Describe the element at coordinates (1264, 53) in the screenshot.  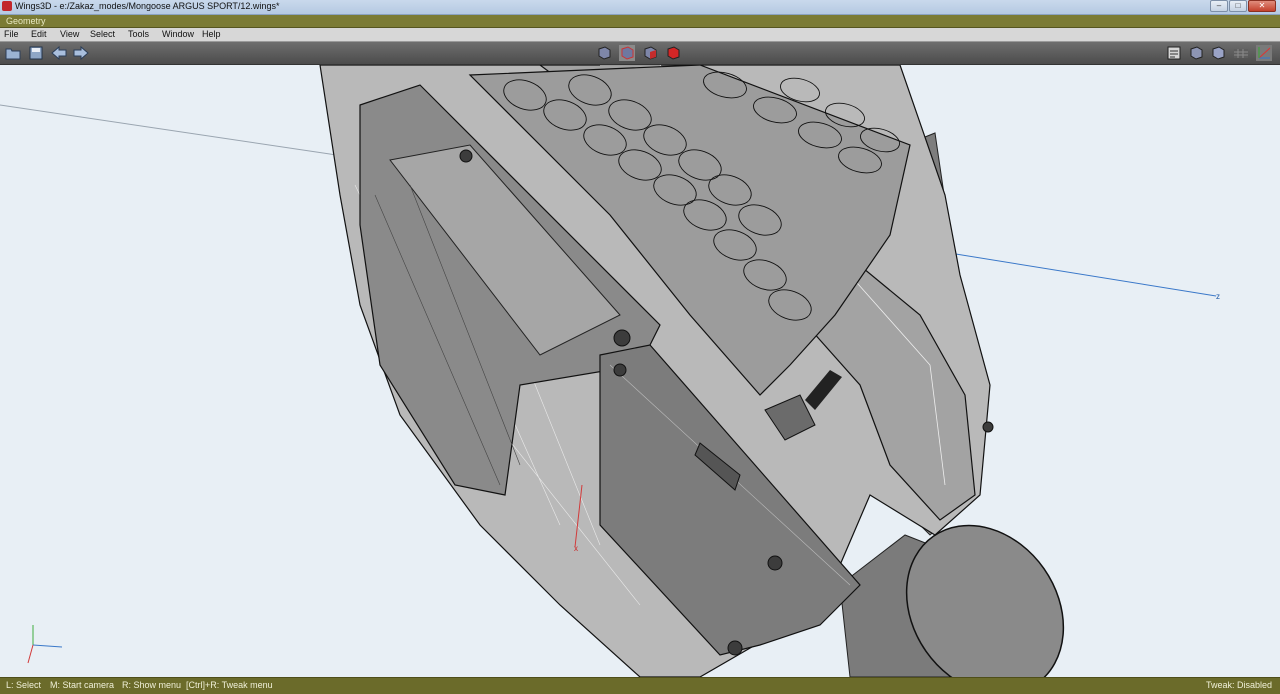
I see `axes-icon` at that location.